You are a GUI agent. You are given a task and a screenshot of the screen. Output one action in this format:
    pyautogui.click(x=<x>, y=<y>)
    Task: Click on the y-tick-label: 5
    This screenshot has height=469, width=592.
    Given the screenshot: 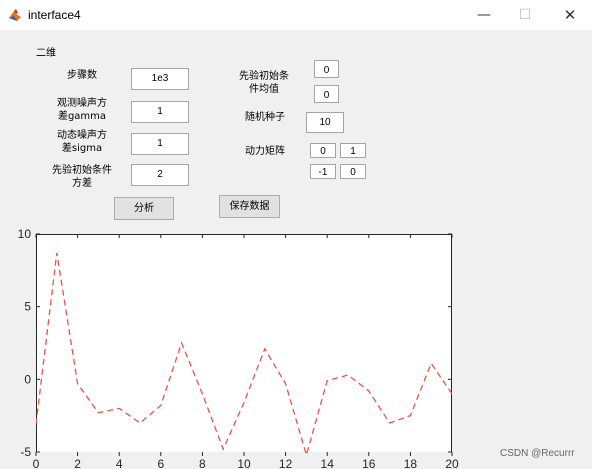 What is the action you would take?
    pyautogui.click(x=27, y=307)
    